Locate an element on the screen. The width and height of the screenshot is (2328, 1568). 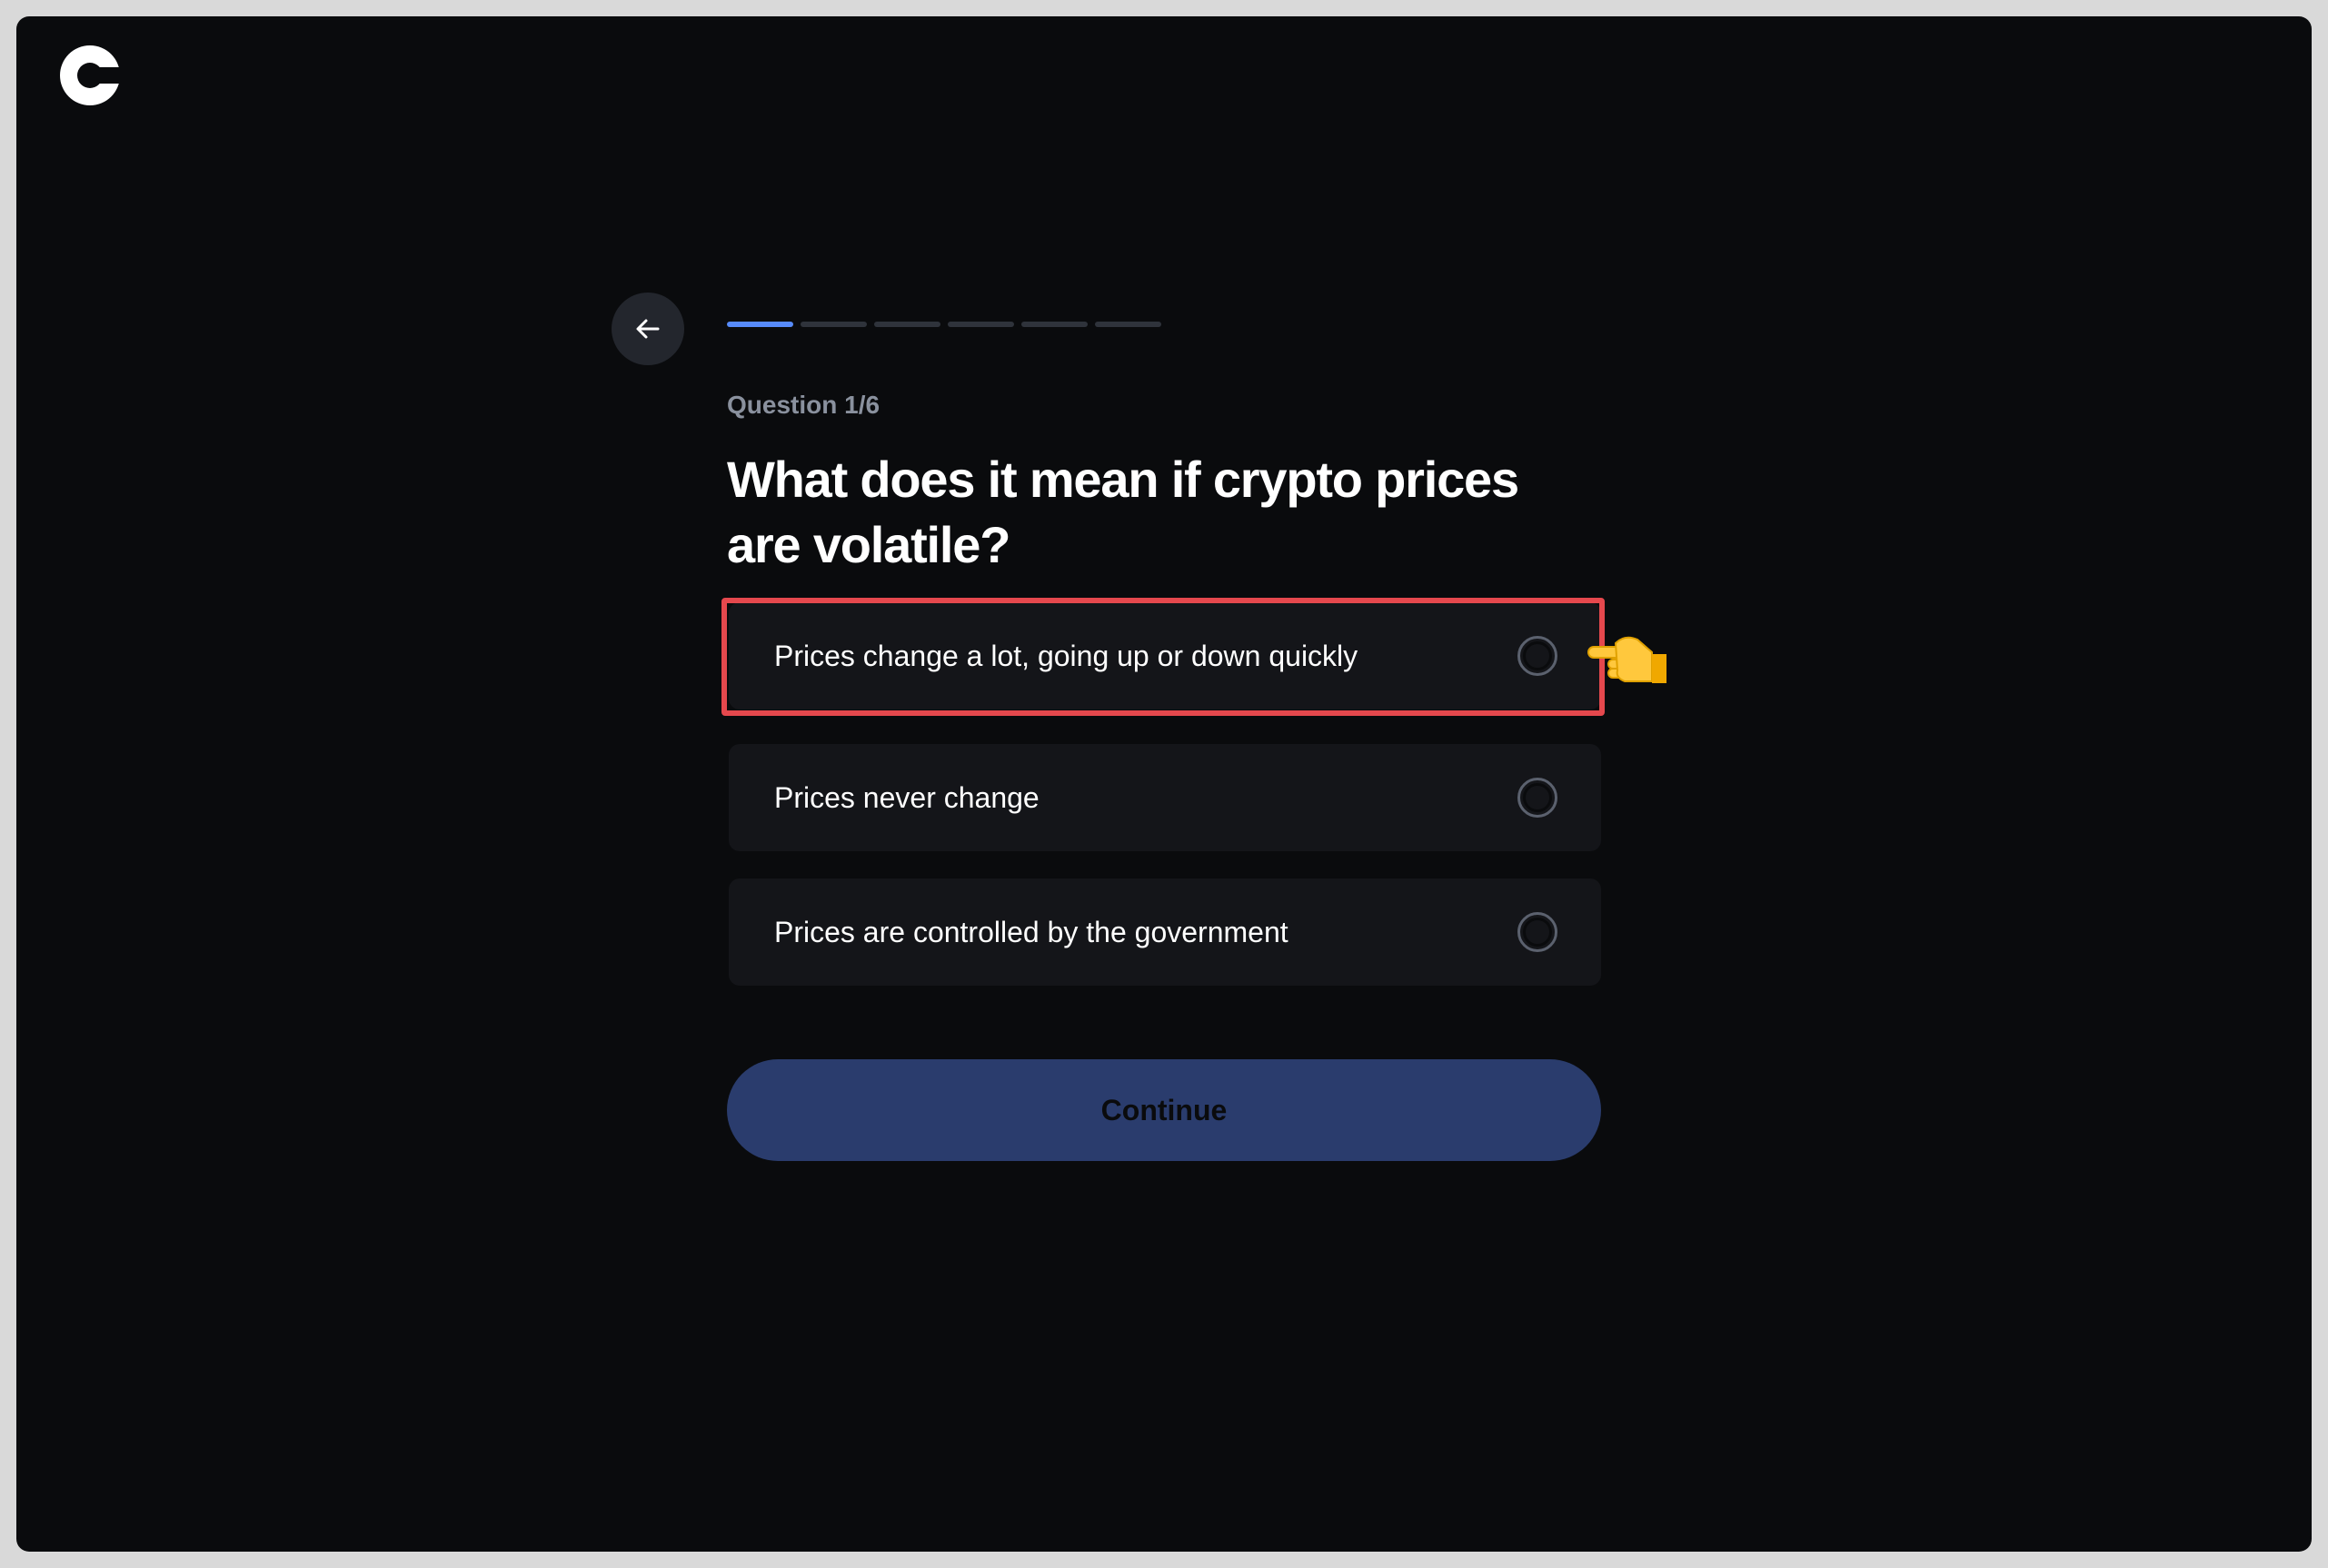
answer-option-3: Prices are controlled by the government is located at coordinates (1165, 932).